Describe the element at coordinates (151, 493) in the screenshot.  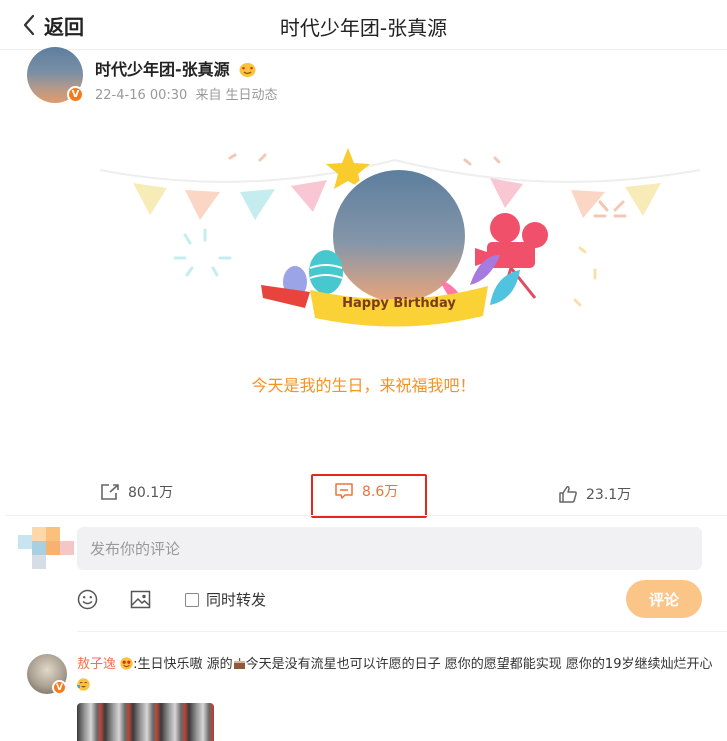
I see `repost-count: 80.1万` at that location.